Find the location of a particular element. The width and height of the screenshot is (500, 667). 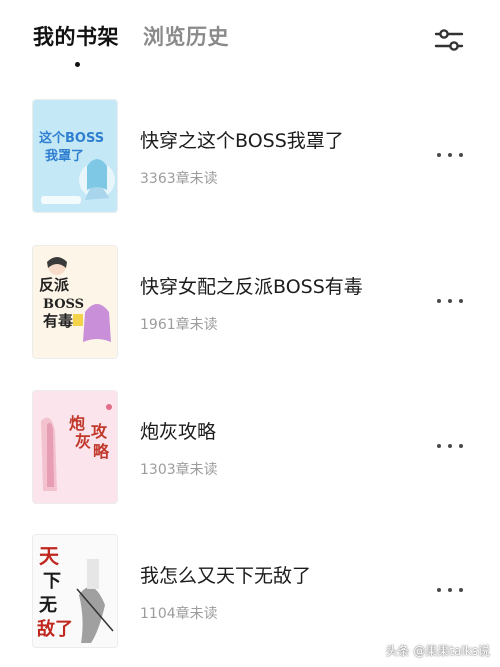

unread-chapters: 1961章未读 is located at coordinates (179, 325).